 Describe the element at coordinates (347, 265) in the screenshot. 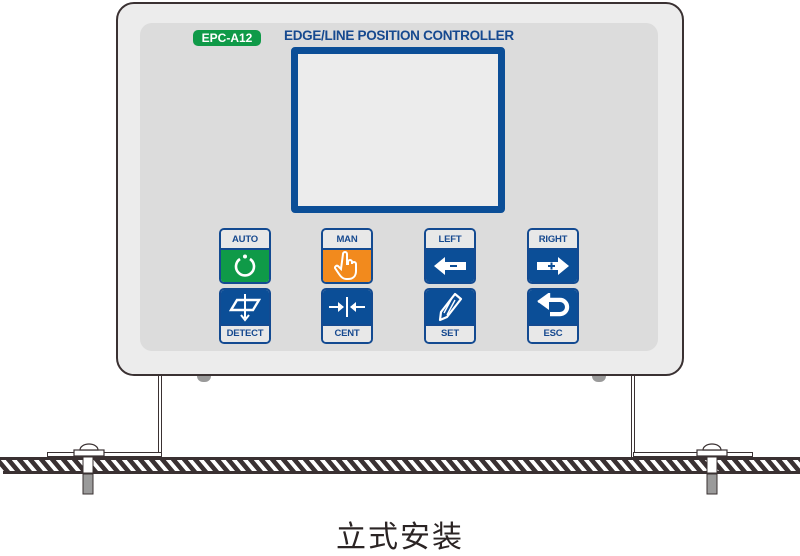

I see `hand-pointer-icon` at that location.